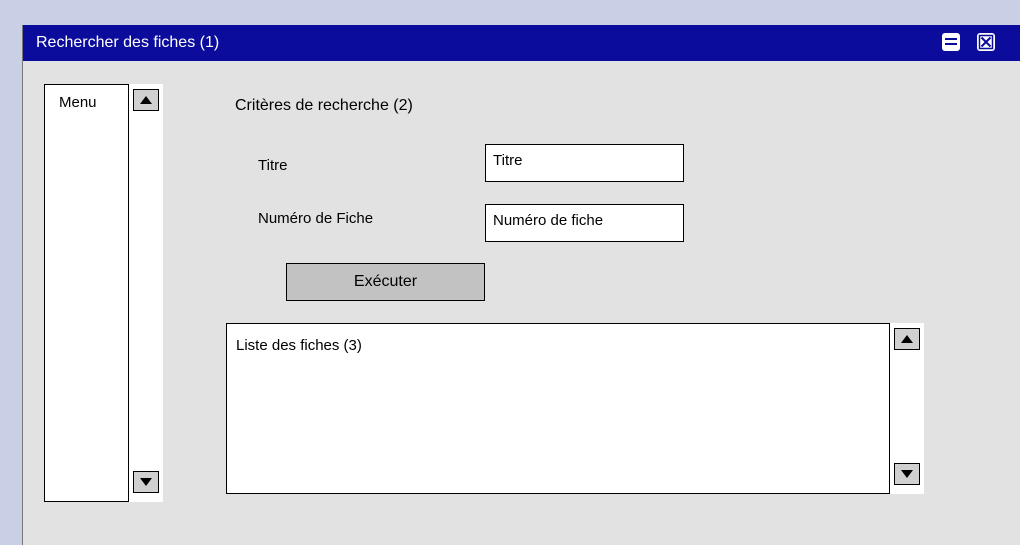 Image resolution: width=1020 pixels, height=545 pixels. I want to click on menu-label: Menu, so click(78, 102).